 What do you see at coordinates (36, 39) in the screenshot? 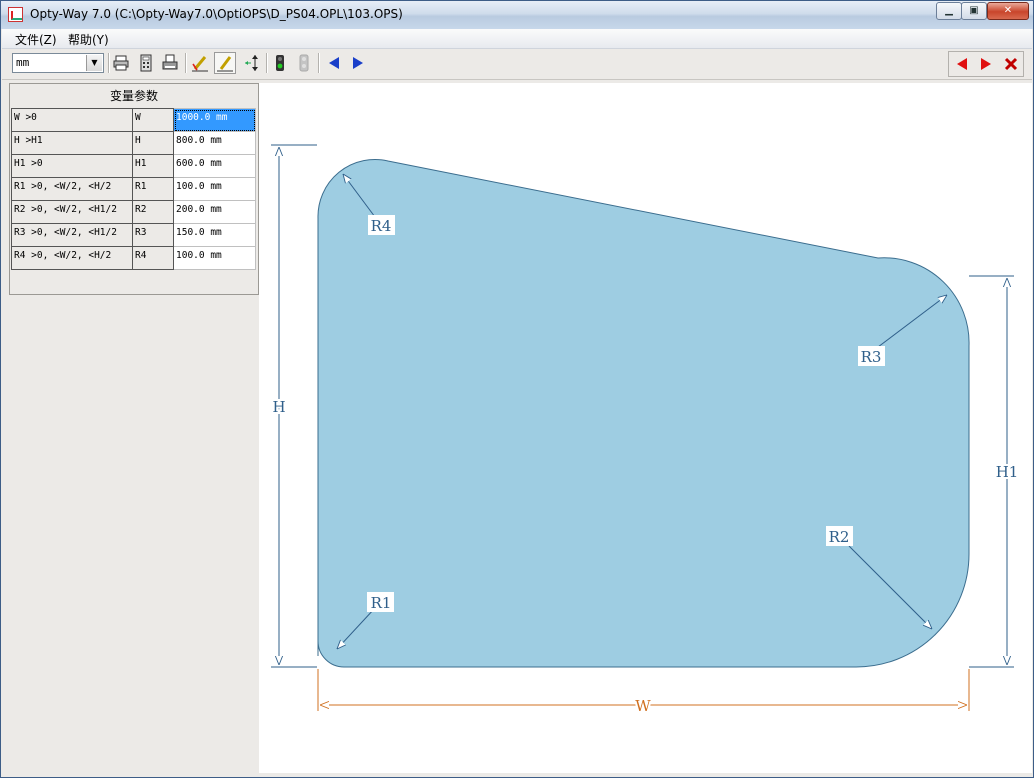
I see `menu-file: 文件(Z)` at bounding box center [36, 39].